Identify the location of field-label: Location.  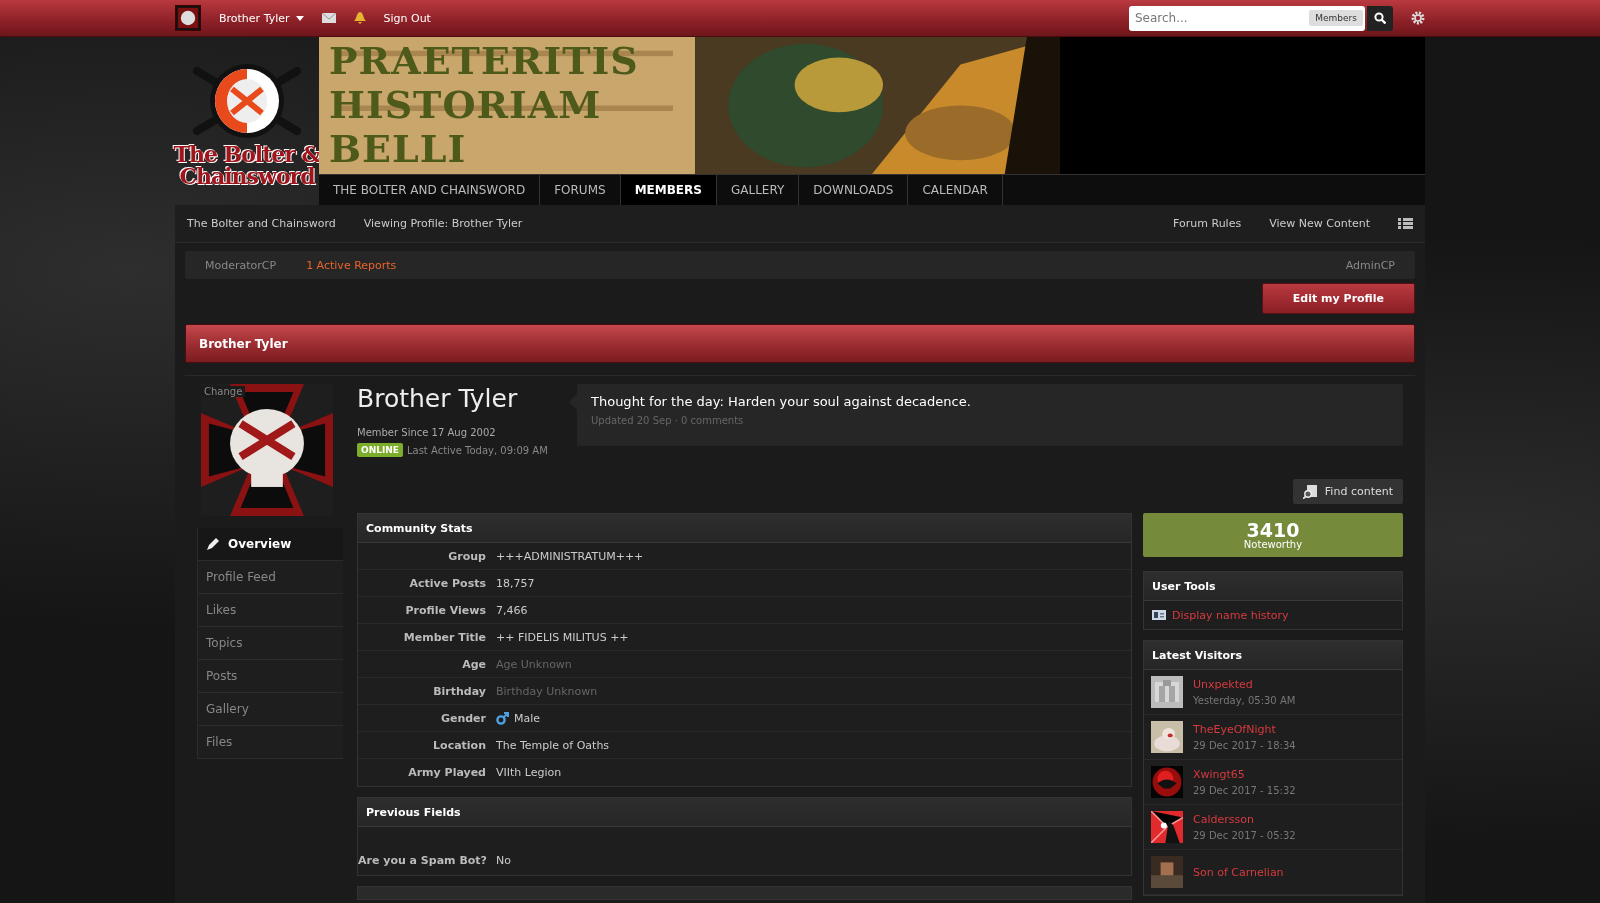
(459, 745).